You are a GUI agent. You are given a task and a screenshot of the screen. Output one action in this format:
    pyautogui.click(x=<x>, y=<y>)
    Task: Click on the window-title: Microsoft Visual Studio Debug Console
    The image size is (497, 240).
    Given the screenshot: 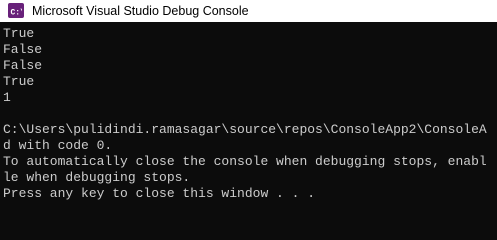 What is the action you would take?
    pyautogui.click(x=140, y=11)
    